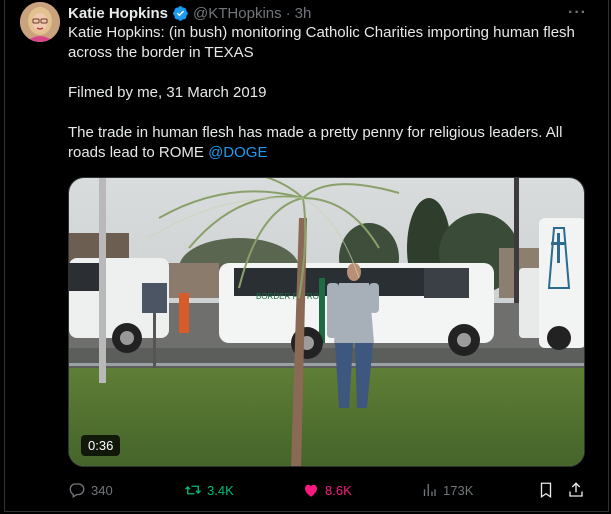 The width and height of the screenshot is (611, 514). I want to click on views-button: 173K, so click(446, 490).